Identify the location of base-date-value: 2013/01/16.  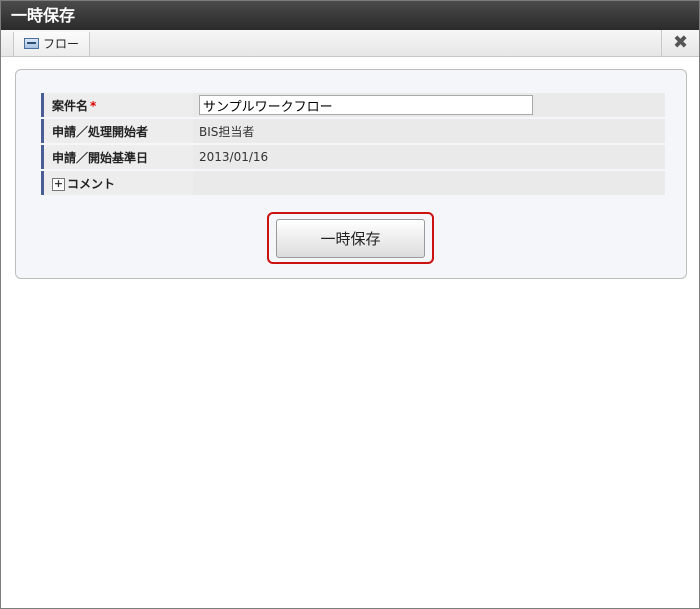
(429, 157).